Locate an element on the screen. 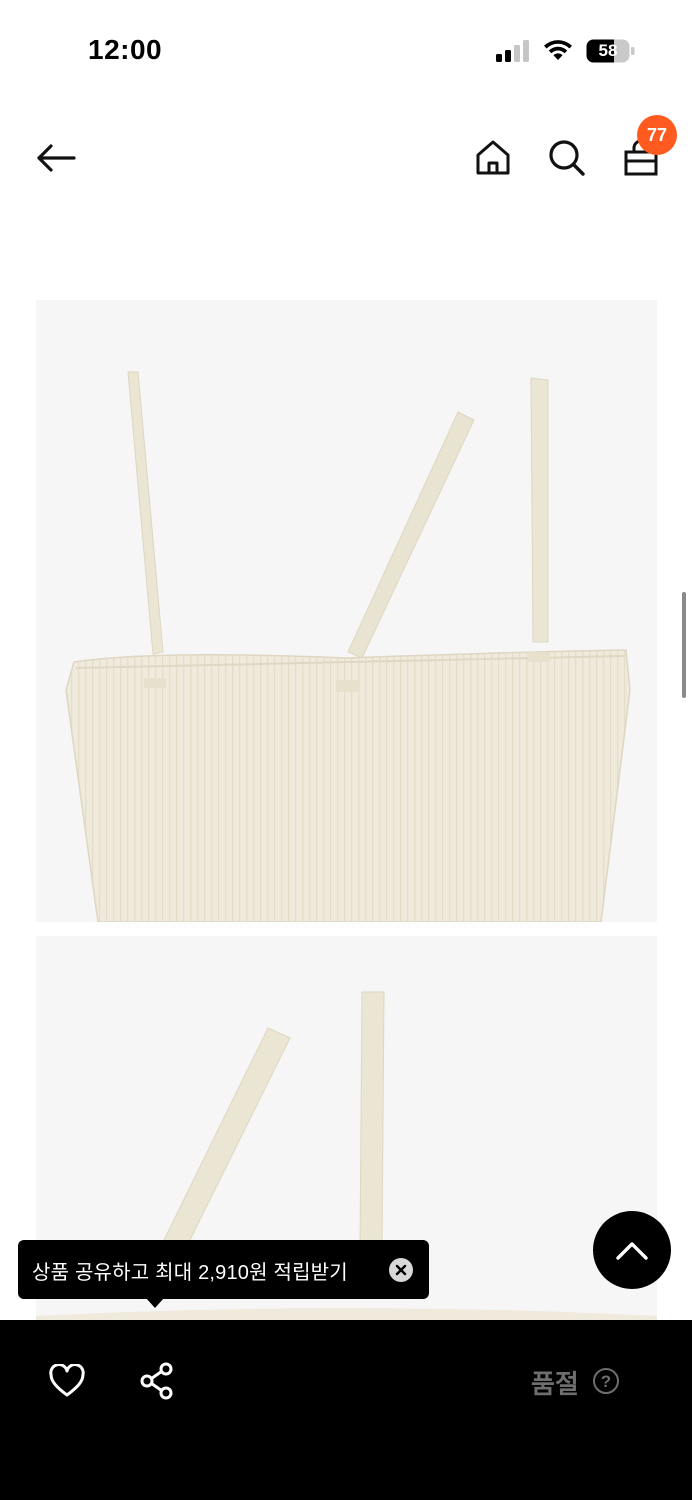  share-reward-tooltip: 상품 공유하고 최대 2,910원 적립받기 is located at coordinates (223, 1269).